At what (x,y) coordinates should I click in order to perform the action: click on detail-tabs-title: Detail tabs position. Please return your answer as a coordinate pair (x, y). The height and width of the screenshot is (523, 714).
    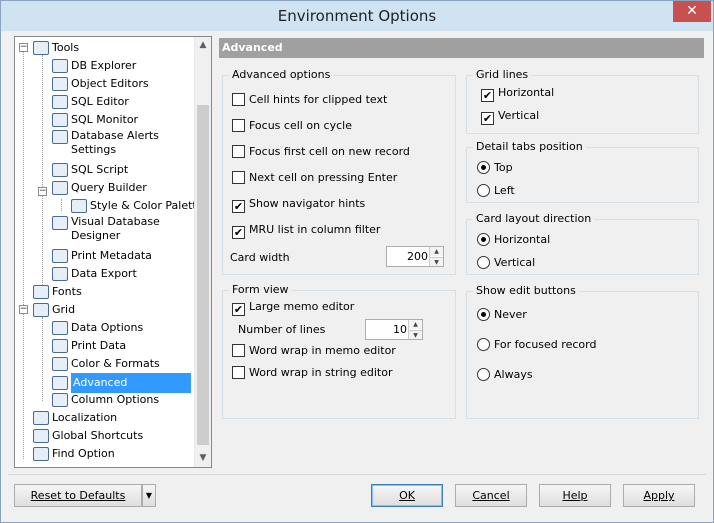
    Looking at the image, I should click on (529, 147).